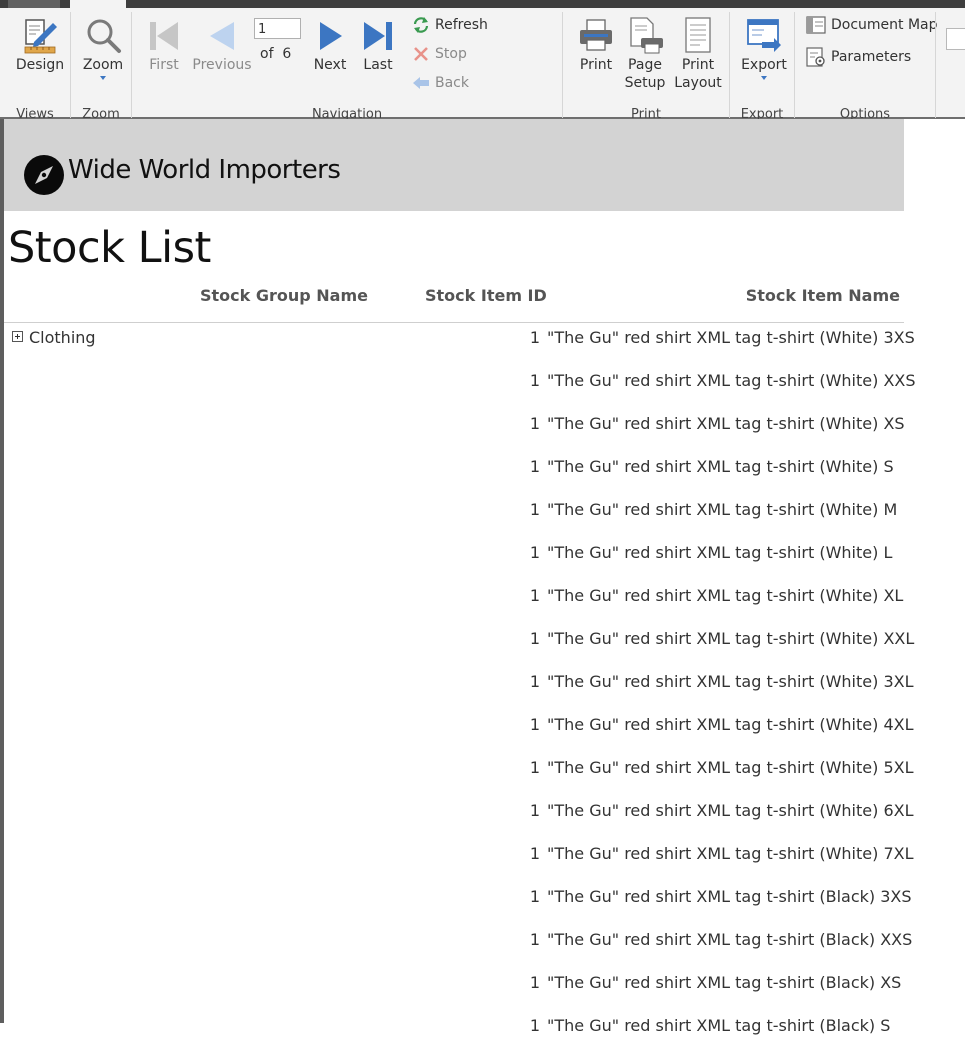  I want to click on last-page-button: Last, so click(378, 45).